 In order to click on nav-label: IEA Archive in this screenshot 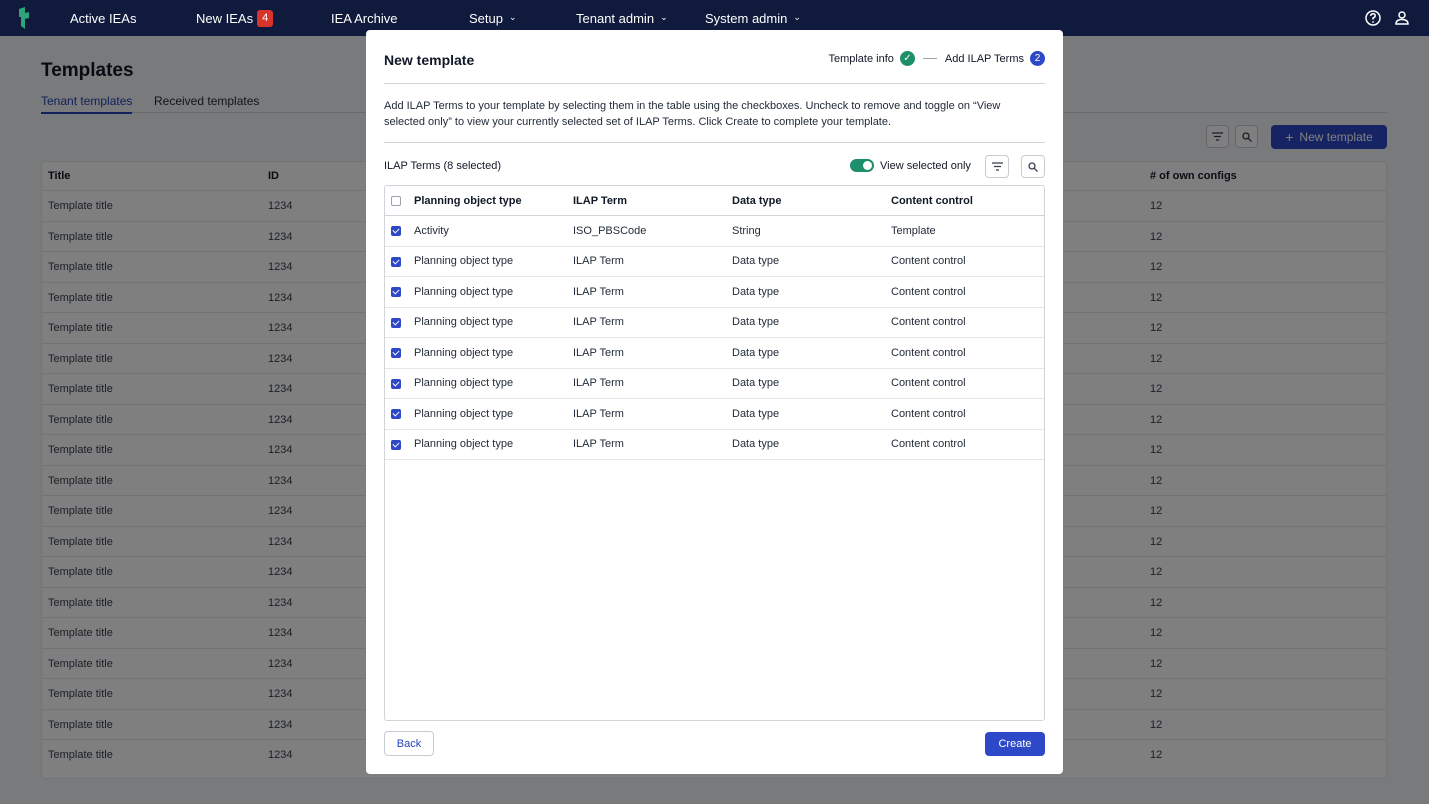, I will do `click(364, 18)`.